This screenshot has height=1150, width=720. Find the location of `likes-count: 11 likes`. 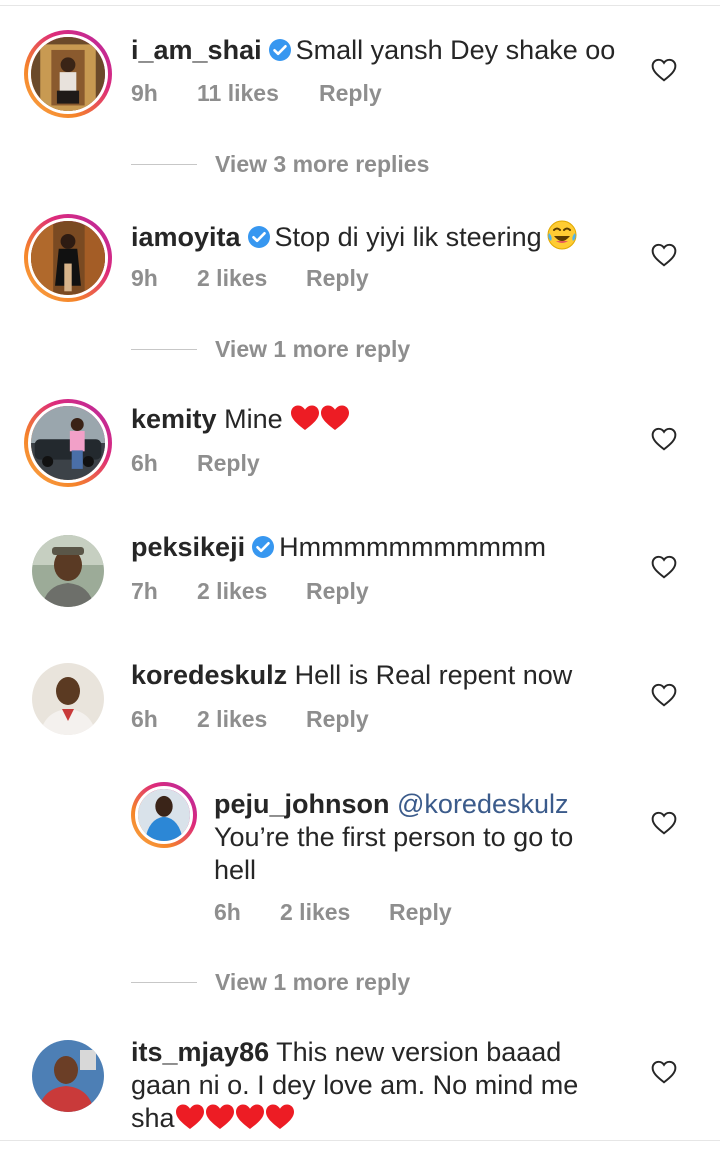

likes-count: 11 likes is located at coordinates (258, 93).